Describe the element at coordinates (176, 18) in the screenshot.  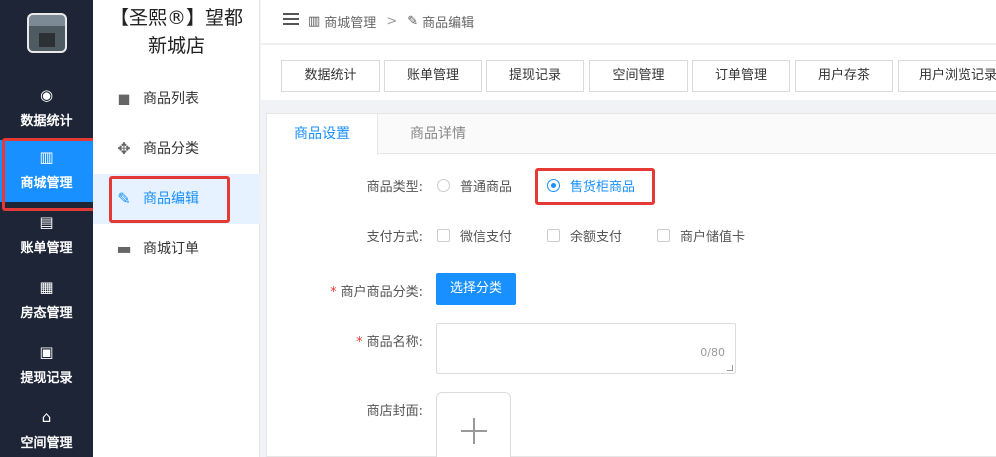
I see `shop-name-line1: 【圣熙®】望都` at that location.